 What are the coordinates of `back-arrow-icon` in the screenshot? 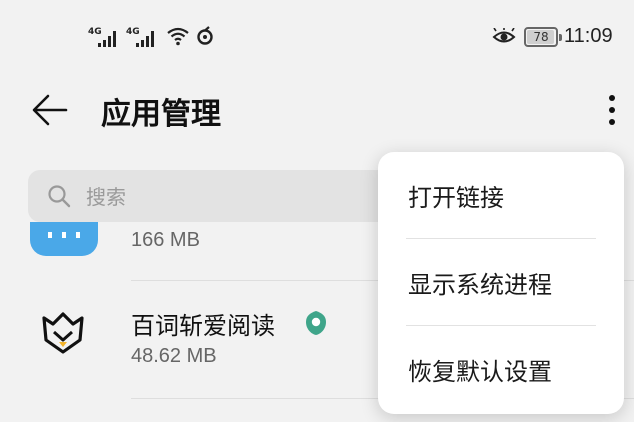 It's located at (50, 110).